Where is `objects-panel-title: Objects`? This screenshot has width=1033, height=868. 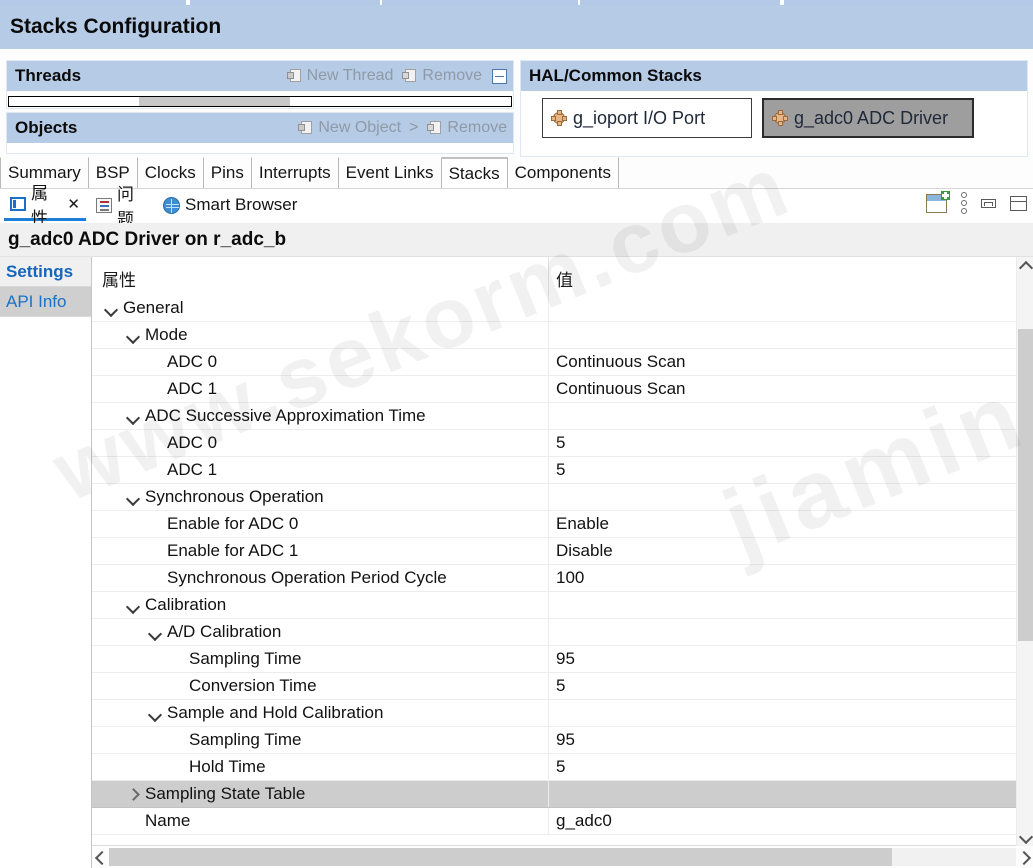
objects-panel-title: Objects is located at coordinates (46, 127).